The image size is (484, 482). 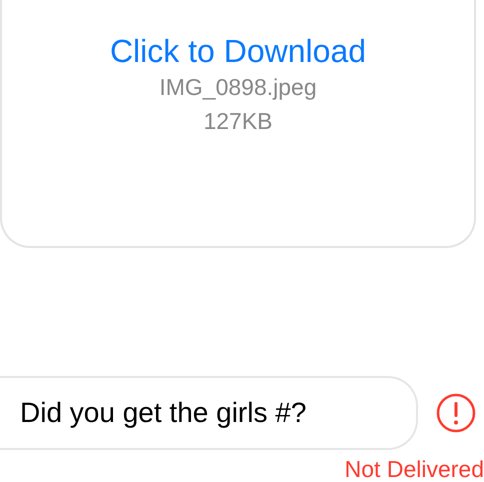 I want to click on file-name: IMG_0898.jpeg, so click(x=238, y=87).